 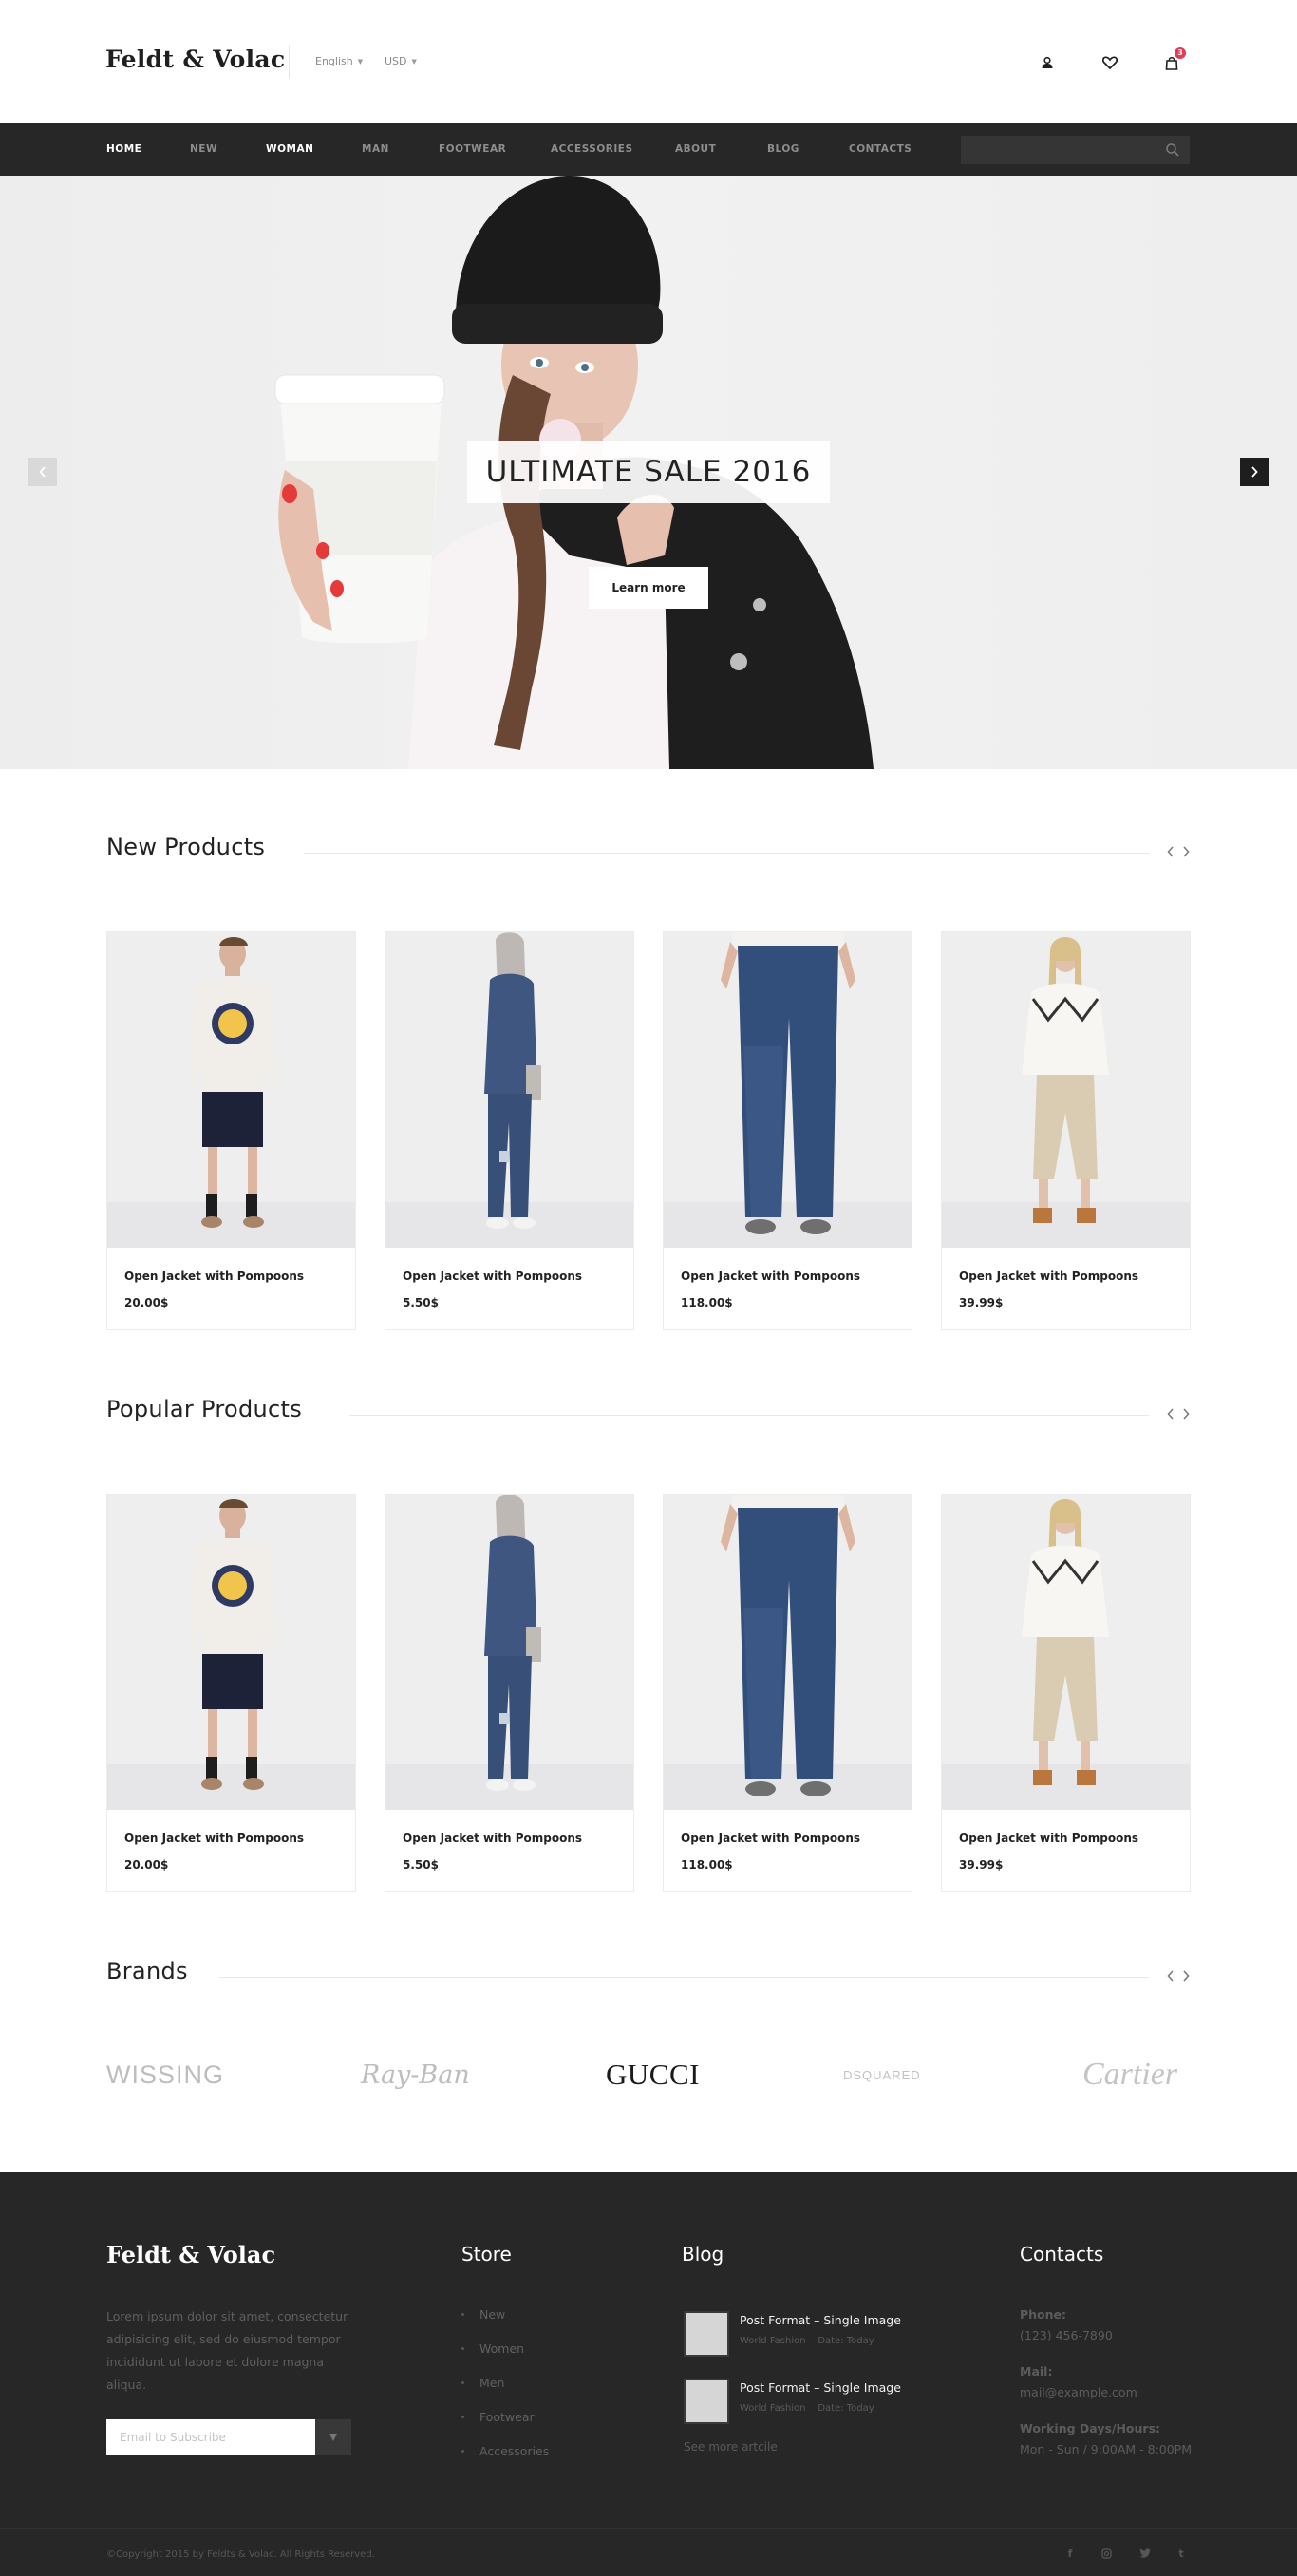 I want to click on nav-item-contacts: CONTACTS, so click(x=880, y=149).